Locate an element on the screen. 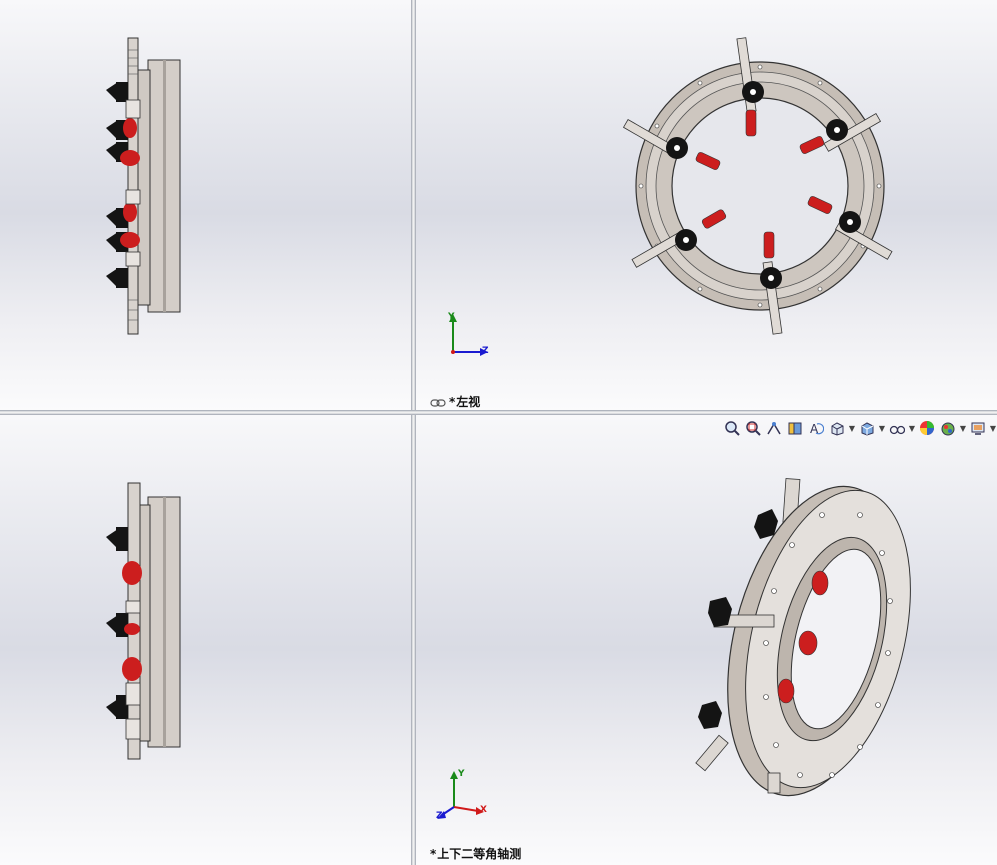 Image resolution: width=997 pixels, height=865 pixels. view-settings-icon is located at coordinates (978, 428).